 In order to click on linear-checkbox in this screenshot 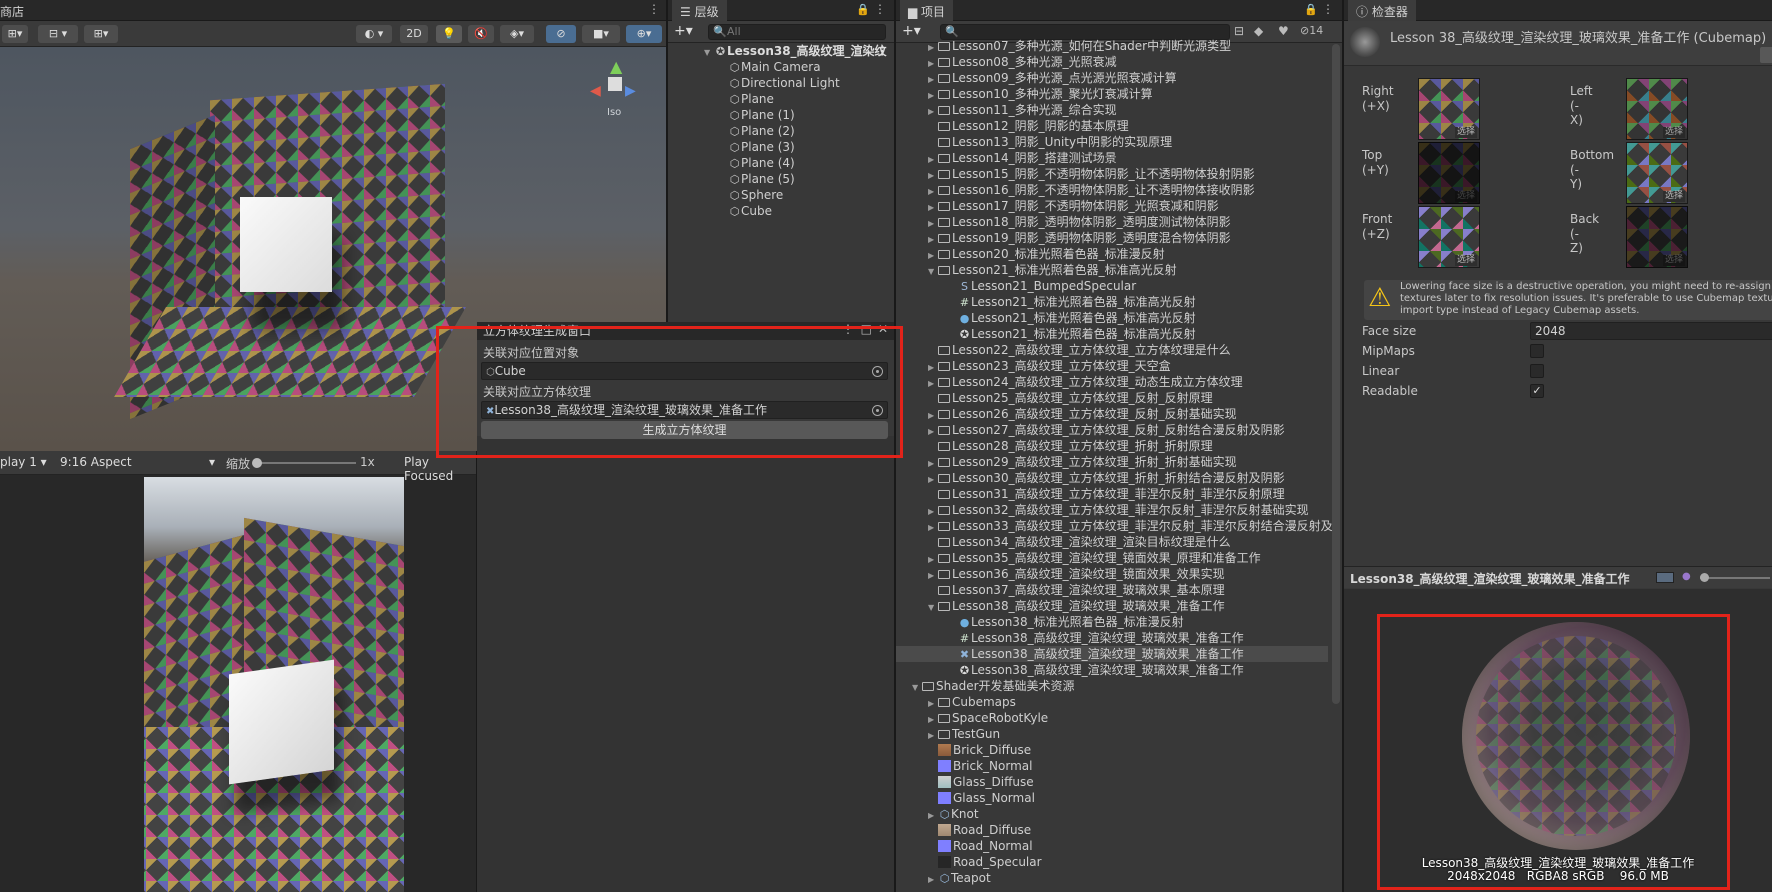, I will do `click(1537, 371)`.